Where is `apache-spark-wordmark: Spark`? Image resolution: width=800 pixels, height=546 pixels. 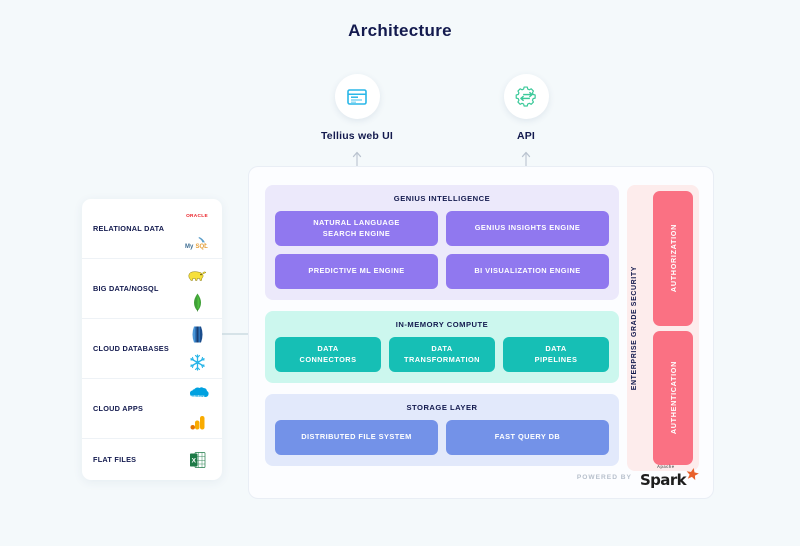 apache-spark-wordmark: Spark is located at coordinates (663, 480).